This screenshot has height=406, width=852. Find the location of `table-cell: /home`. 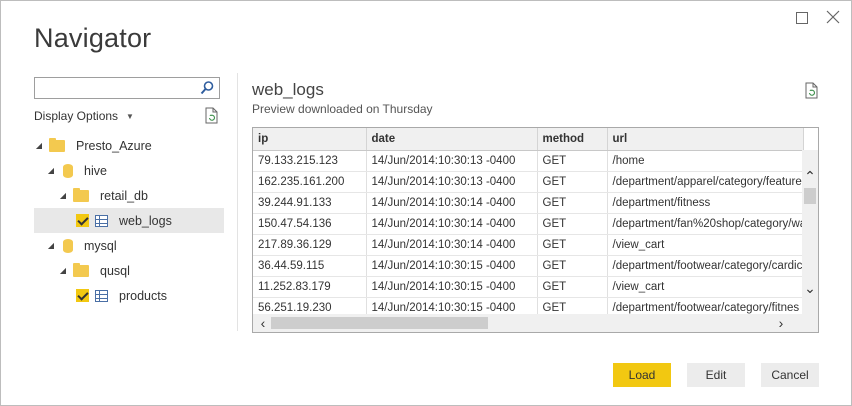

table-cell: /home is located at coordinates (705, 161).